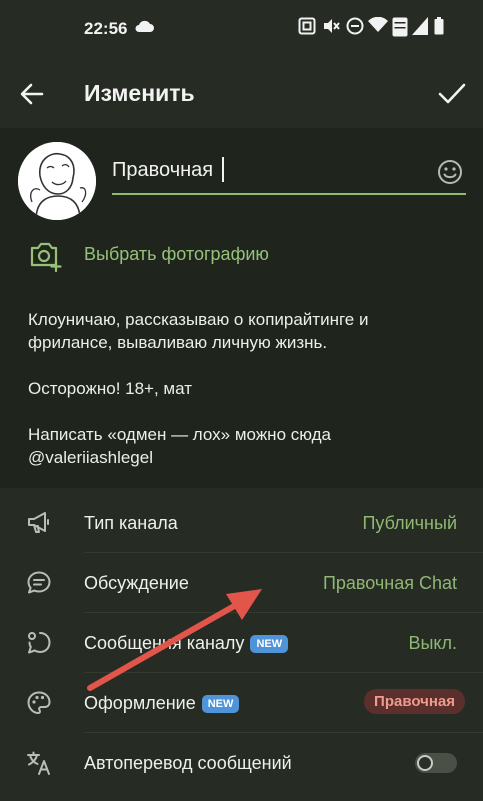 The width and height of the screenshot is (483, 801). What do you see at coordinates (439, 26) in the screenshot?
I see `battery-icon` at bounding box center [439, 26].